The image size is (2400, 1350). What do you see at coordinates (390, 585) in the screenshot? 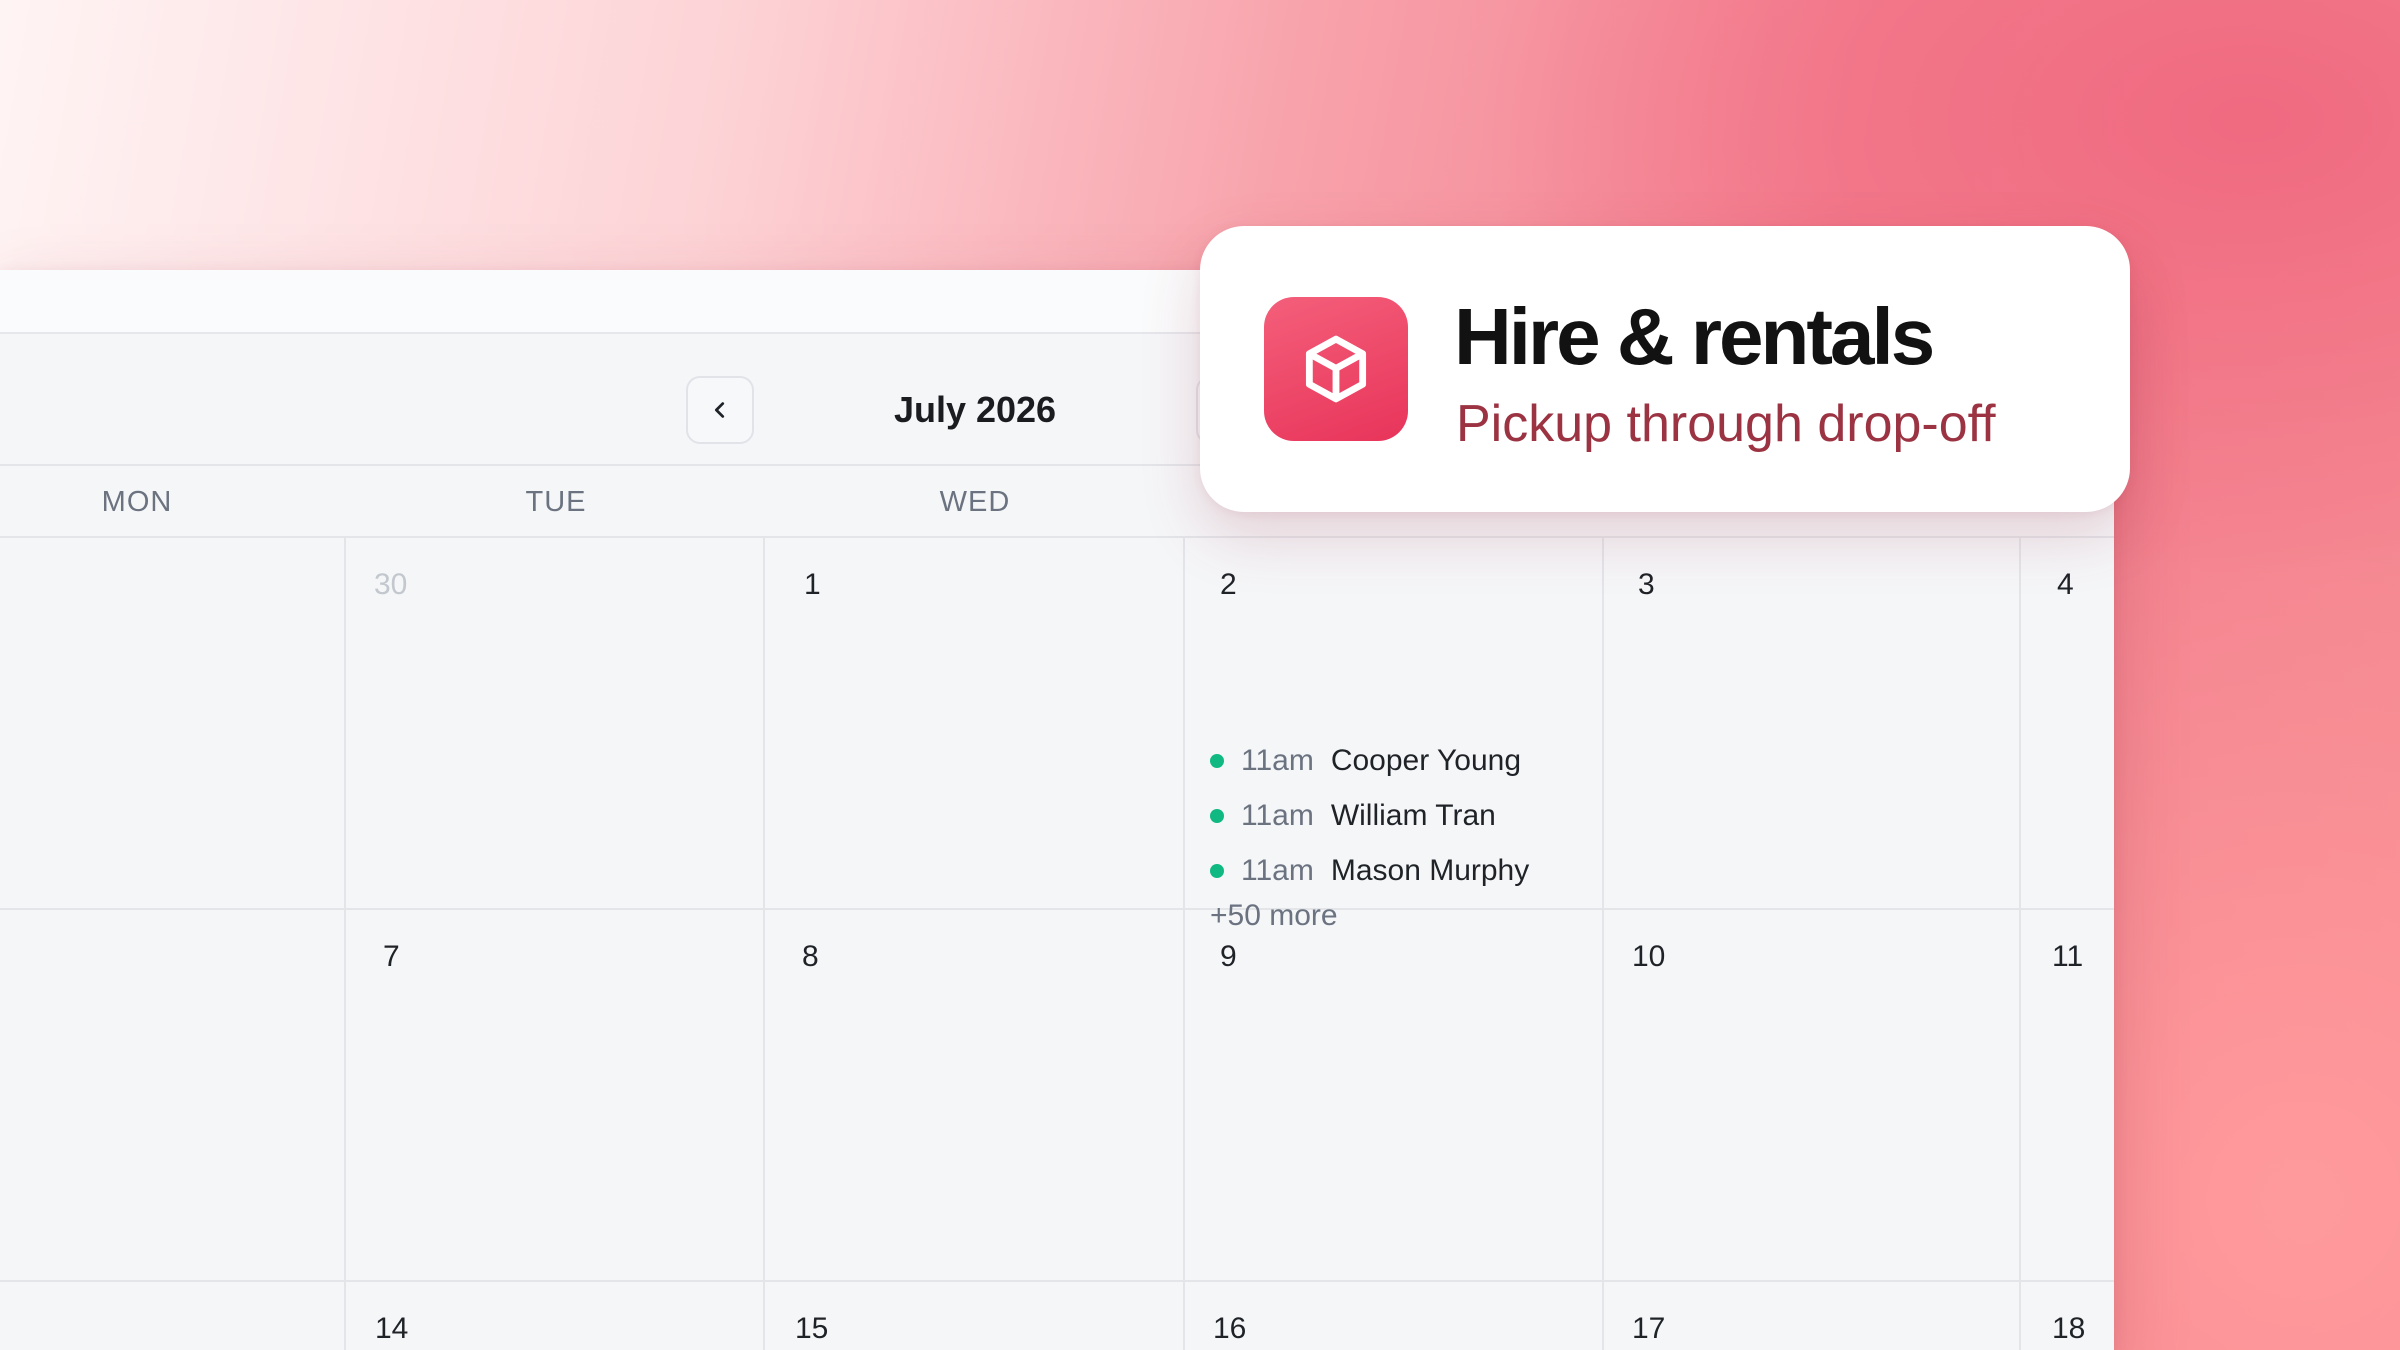
I see `day-number: 30` at bounding box center [390, 585].